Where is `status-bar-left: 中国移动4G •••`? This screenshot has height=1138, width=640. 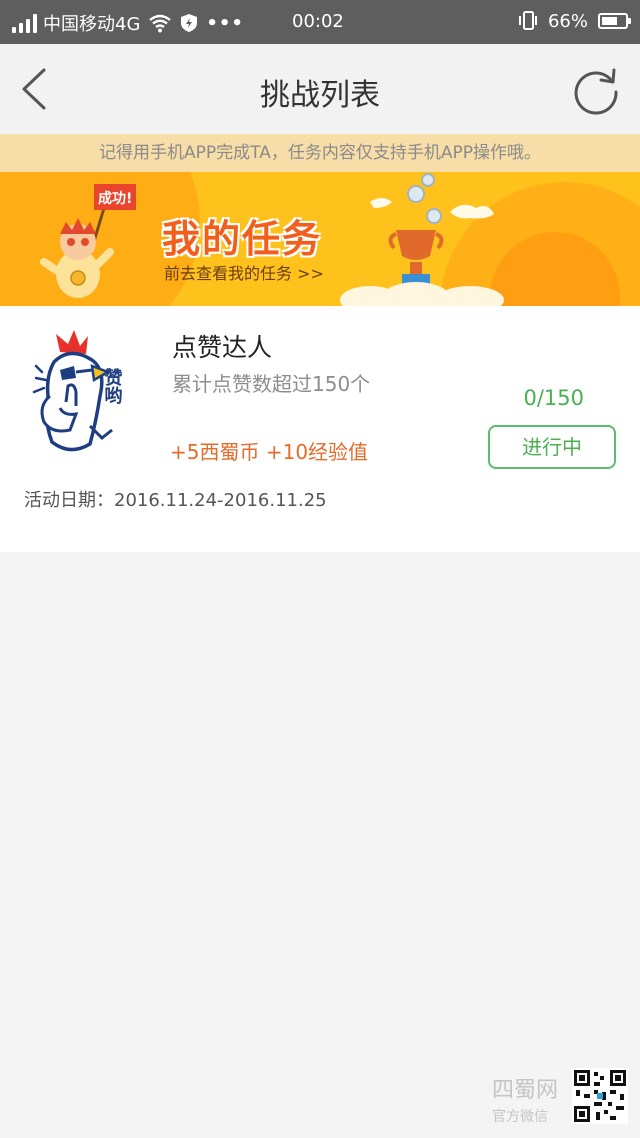
status-bar-left: 中国移动4G ••• is located at coordinates (128, 23).